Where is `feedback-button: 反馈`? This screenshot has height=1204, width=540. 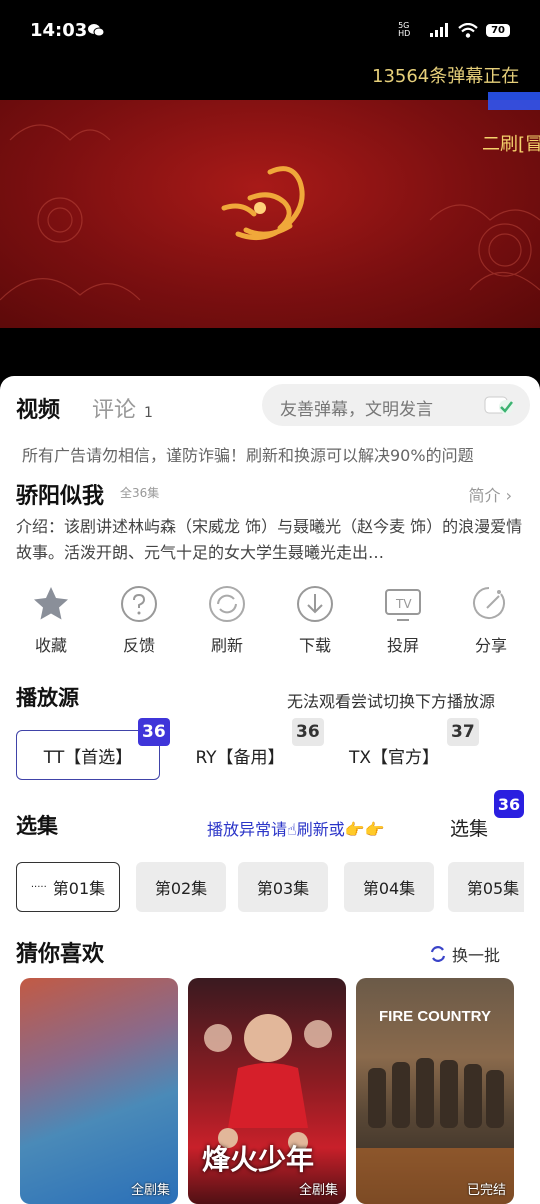
feedback-button: 反馈 is located at coordinates (139, 620).